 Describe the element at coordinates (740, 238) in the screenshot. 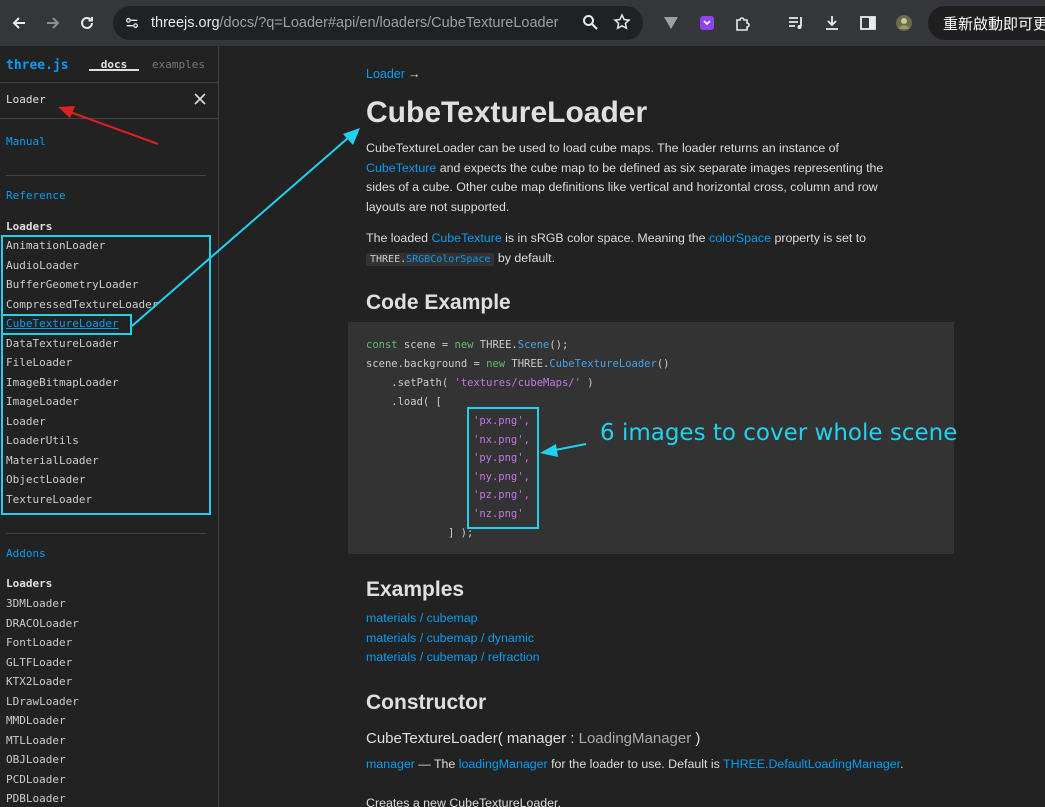

I see `colorspace-link: colorSpace` at that location.